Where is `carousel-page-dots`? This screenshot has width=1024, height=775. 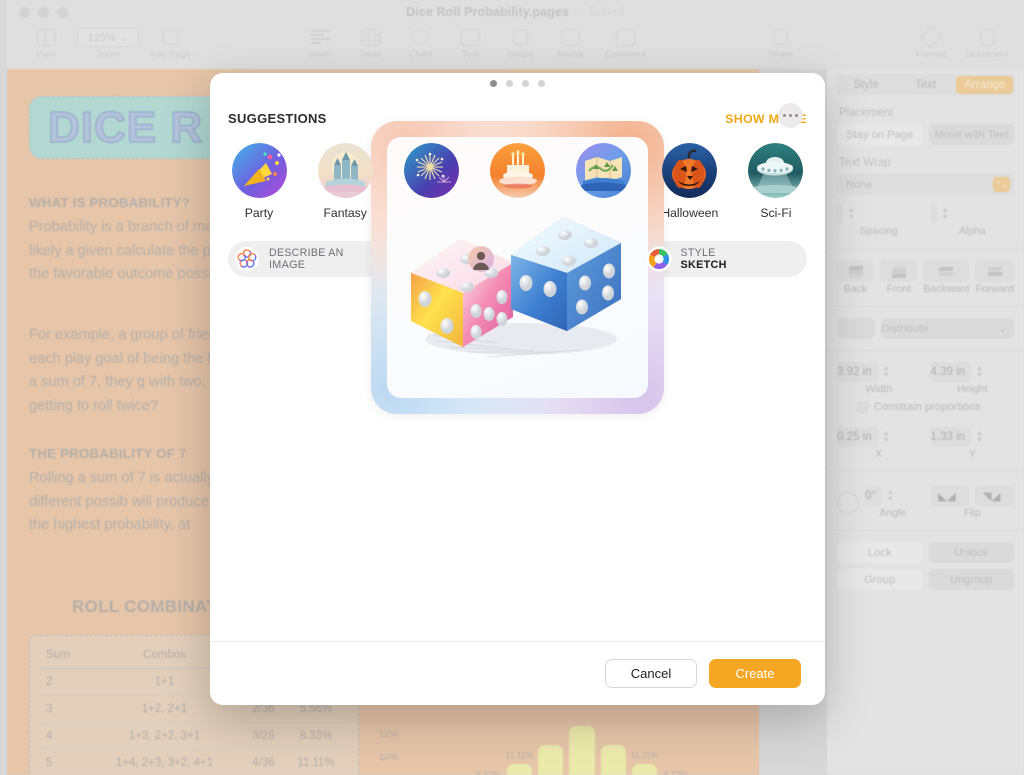
carousel-page-dots is located at coordinates (517, 83).